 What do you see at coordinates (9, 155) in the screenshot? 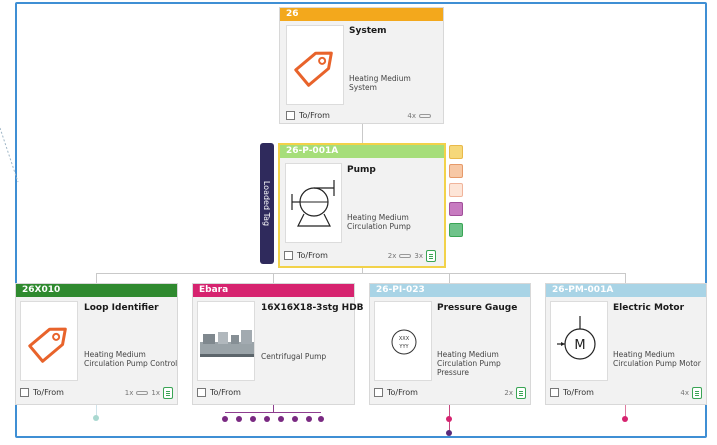
I see `external-connector` at bounding box center [9, 155].